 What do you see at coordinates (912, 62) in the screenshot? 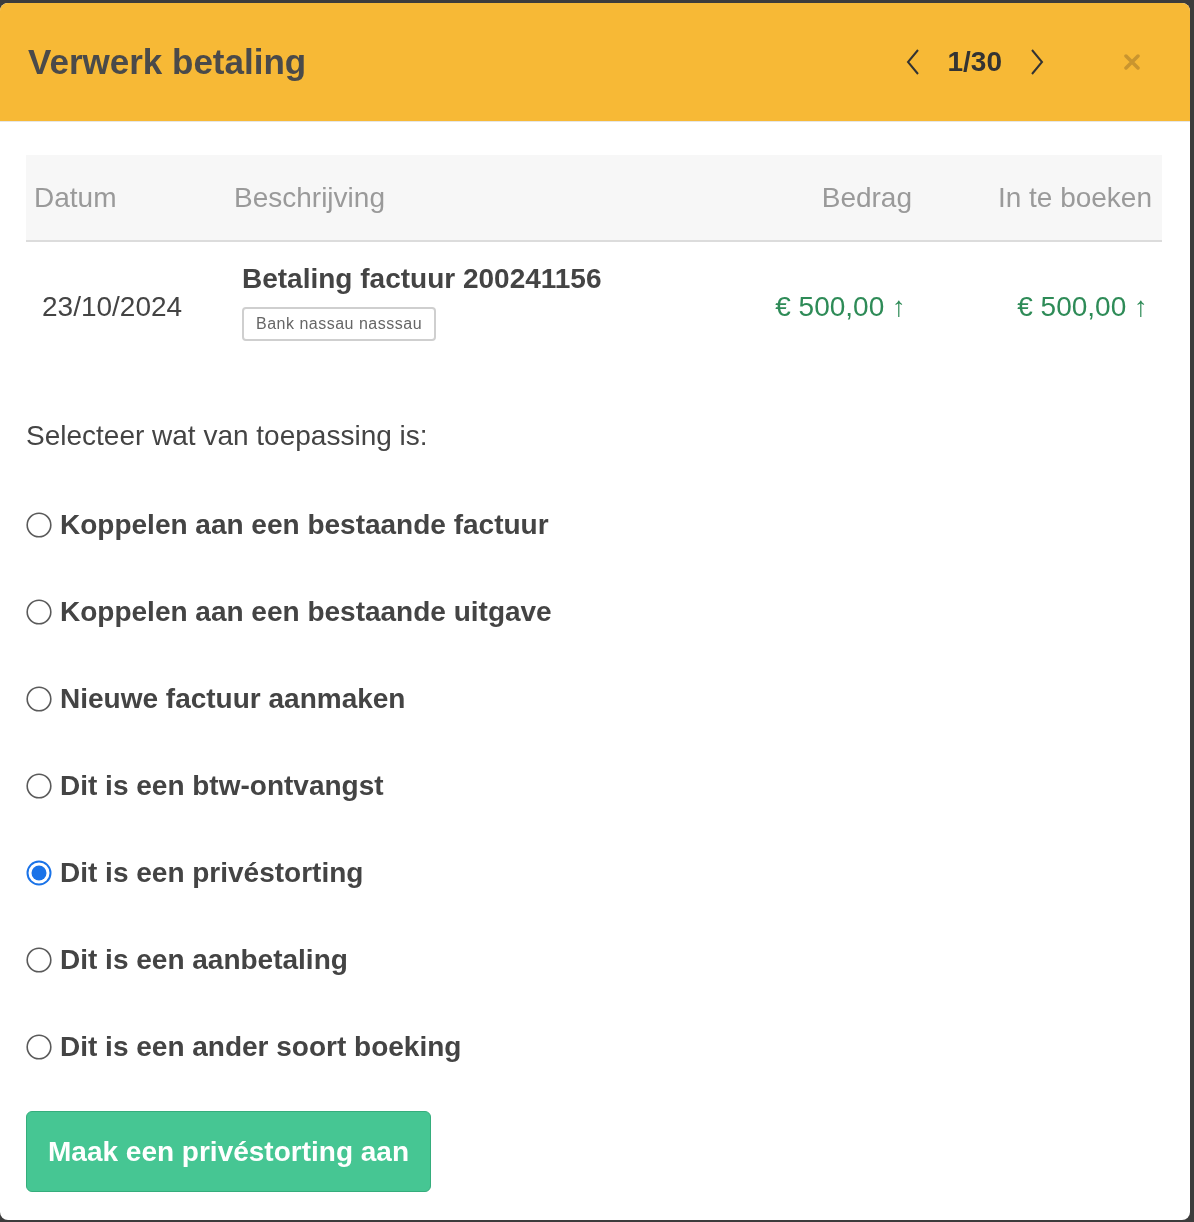
I see `previous-icon` at bounding box center [912, 62].